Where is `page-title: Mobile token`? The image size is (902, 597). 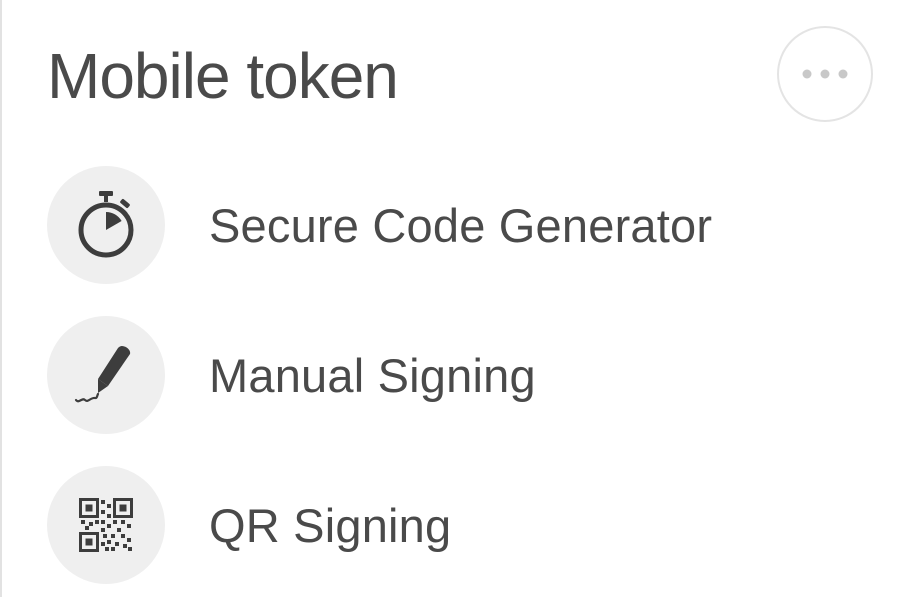
page-title: Mobile token is located at coordinates (223, 76).